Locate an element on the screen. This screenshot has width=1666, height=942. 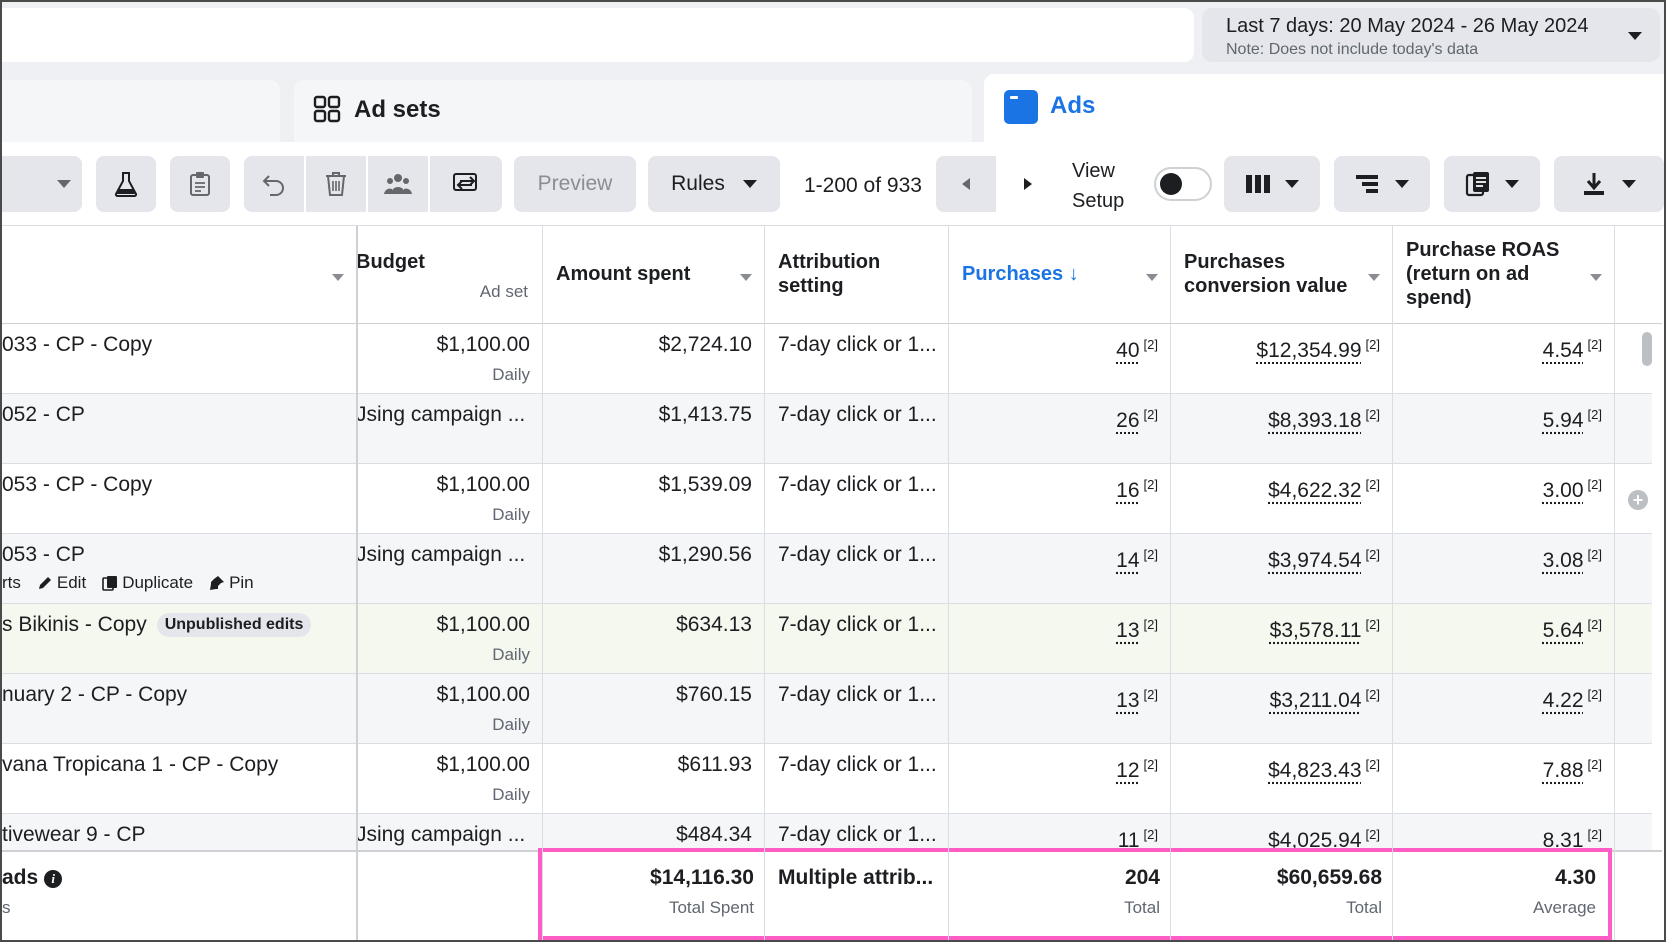
purchases-value: 26 [2] is located at coordinates (1137, 418).